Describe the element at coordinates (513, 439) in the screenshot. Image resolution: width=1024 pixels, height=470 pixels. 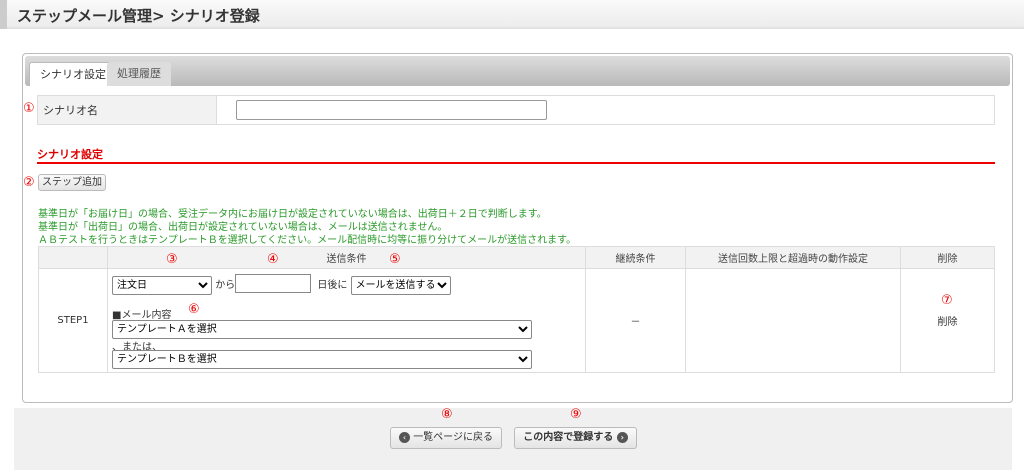
I see `footer-bar` at that location.